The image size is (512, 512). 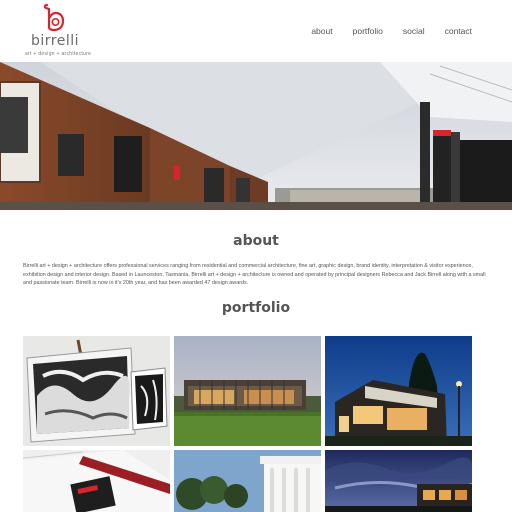 I want to click on portfolio-tile-heritage, so click(x=247, y=481).